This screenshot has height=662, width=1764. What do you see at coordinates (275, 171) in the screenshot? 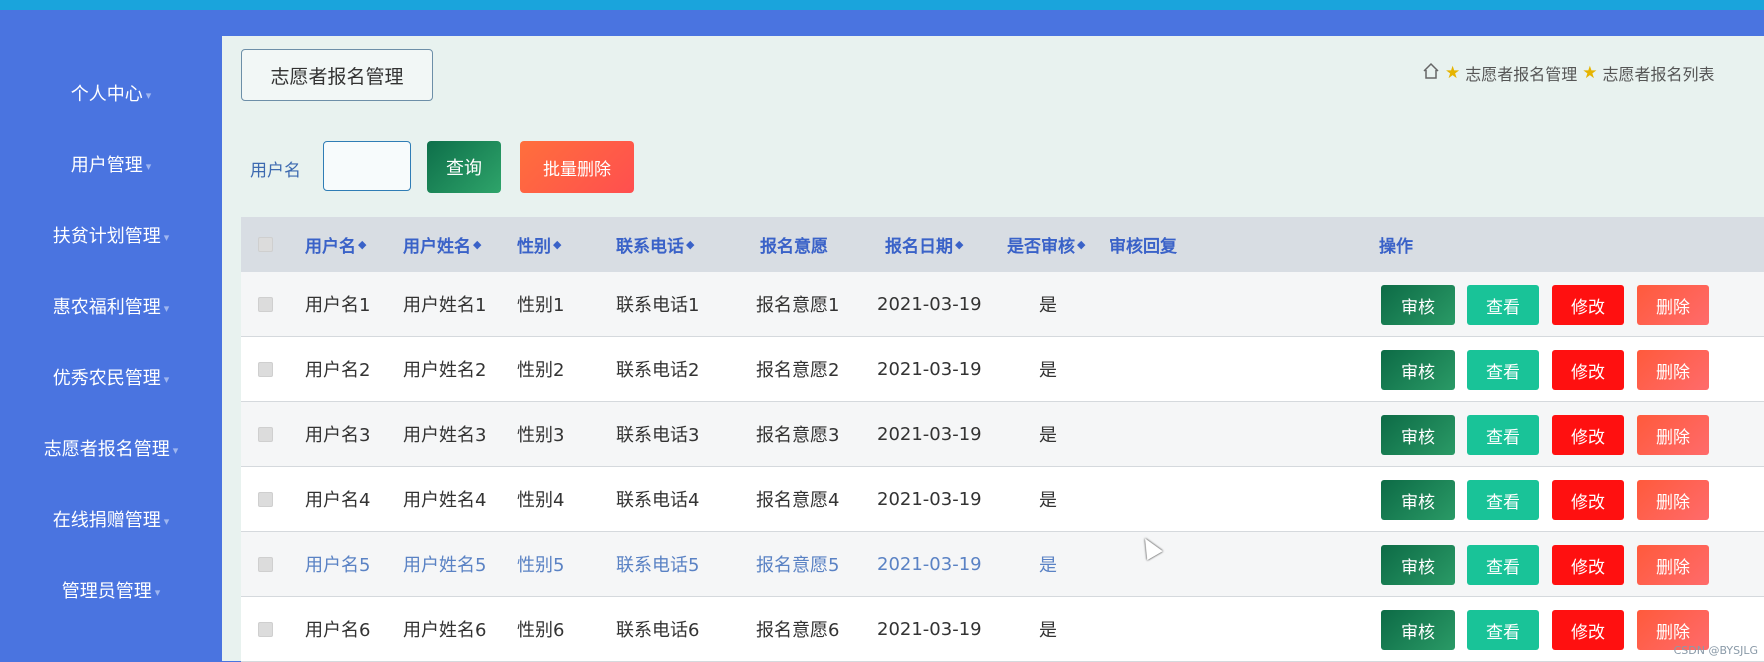
I see `search-label: 用户名` at bounding box center [275, 171].